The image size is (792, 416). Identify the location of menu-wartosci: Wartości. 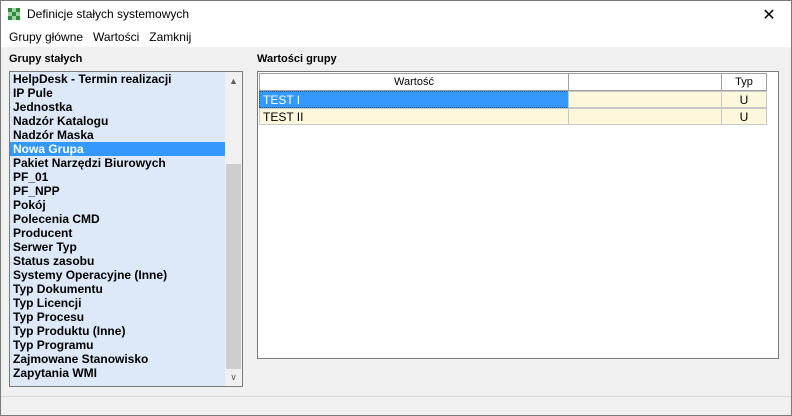
(117, 38).